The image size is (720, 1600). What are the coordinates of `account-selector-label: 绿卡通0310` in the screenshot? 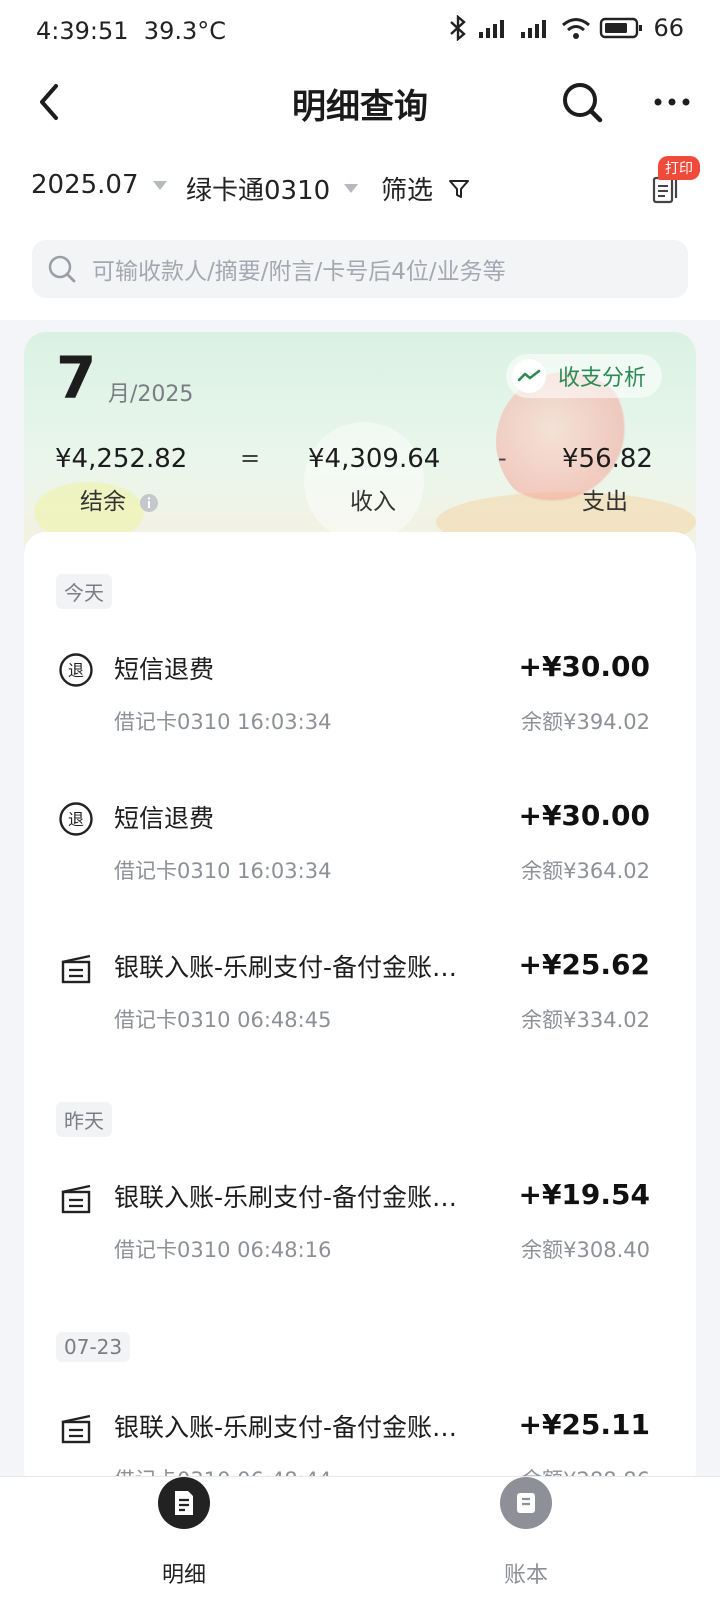 It's located at (258, 191).